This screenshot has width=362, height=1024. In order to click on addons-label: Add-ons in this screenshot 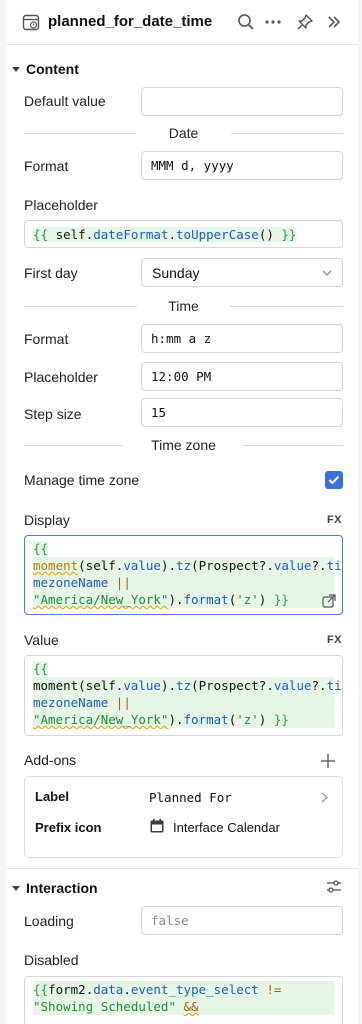, I will do `click(50, 760)`.